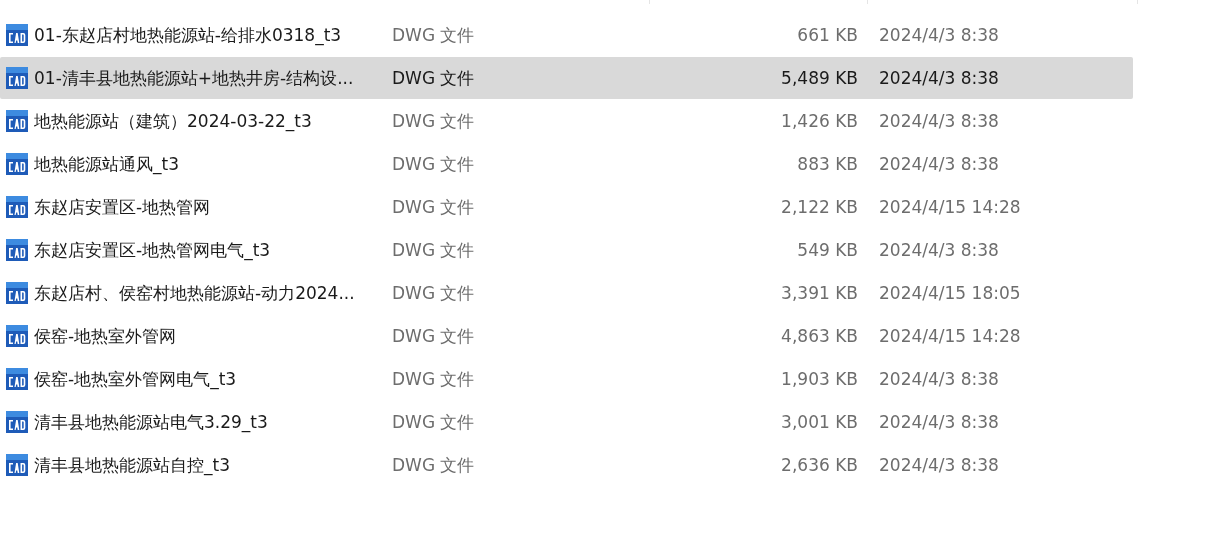 The height and width of the screenshot is (540, 1217). Describe the element at coordinates (566, 35) in the screenshot. I see `file-row: 01-东赵店村地热能源站-给排水0318_t3 DWG 文件 661 KB 2024/4/3 8:38` at that location.